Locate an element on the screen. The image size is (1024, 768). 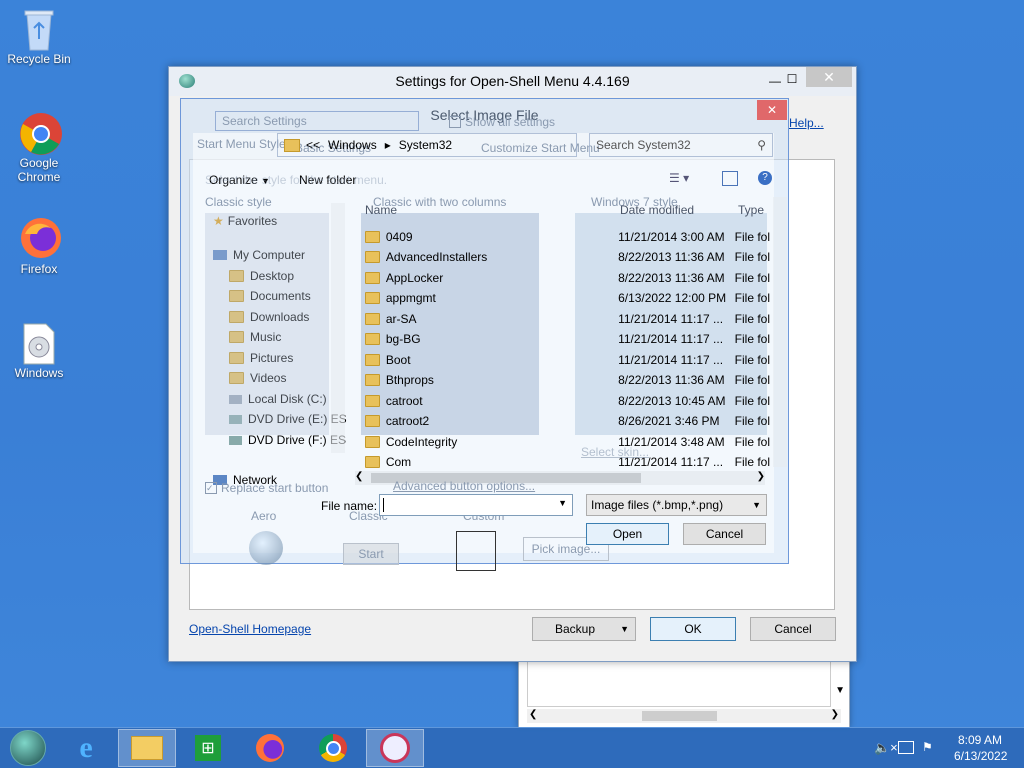
classic-style-radio: Classic style is located at coordinates (238, 202).